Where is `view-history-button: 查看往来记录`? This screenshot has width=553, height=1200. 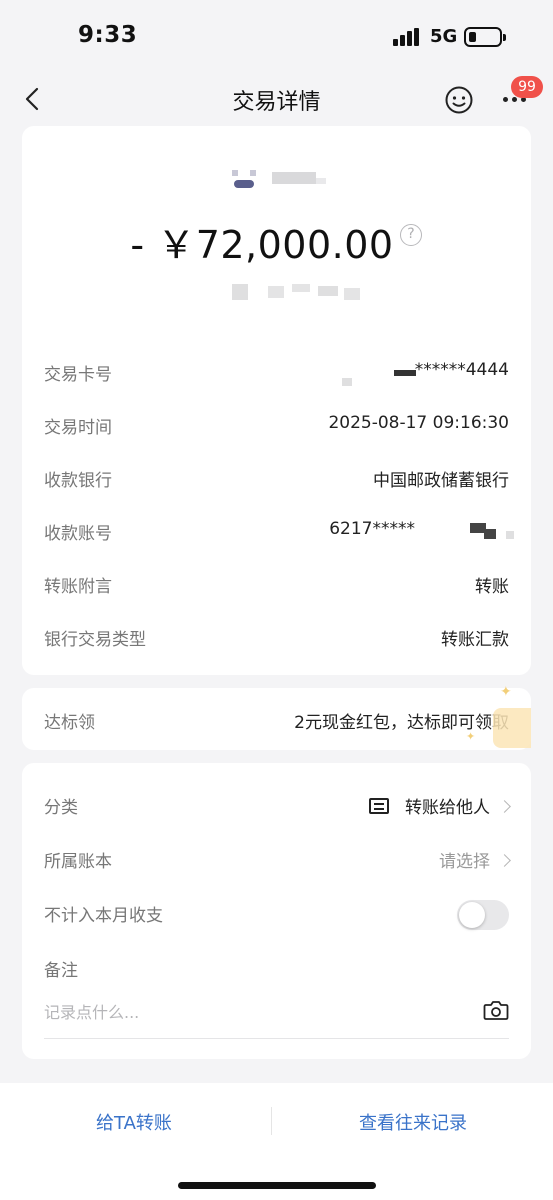
view-history-button: 查看往来记录 is located at coordinates (413, 1122).